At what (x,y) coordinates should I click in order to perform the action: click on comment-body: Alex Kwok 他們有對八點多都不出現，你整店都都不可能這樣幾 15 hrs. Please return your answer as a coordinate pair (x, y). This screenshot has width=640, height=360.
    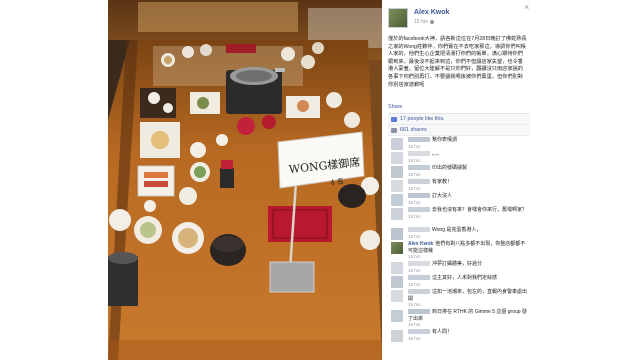
    Looking at the image, I should click on (468, 251).